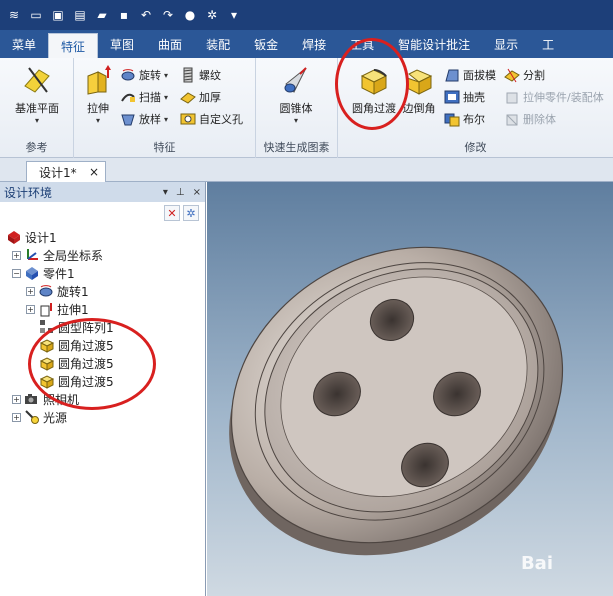  Describe the element at coordinates (73, 291) in the screenshot. I see `tree-node-label: 旋转1` at that location.